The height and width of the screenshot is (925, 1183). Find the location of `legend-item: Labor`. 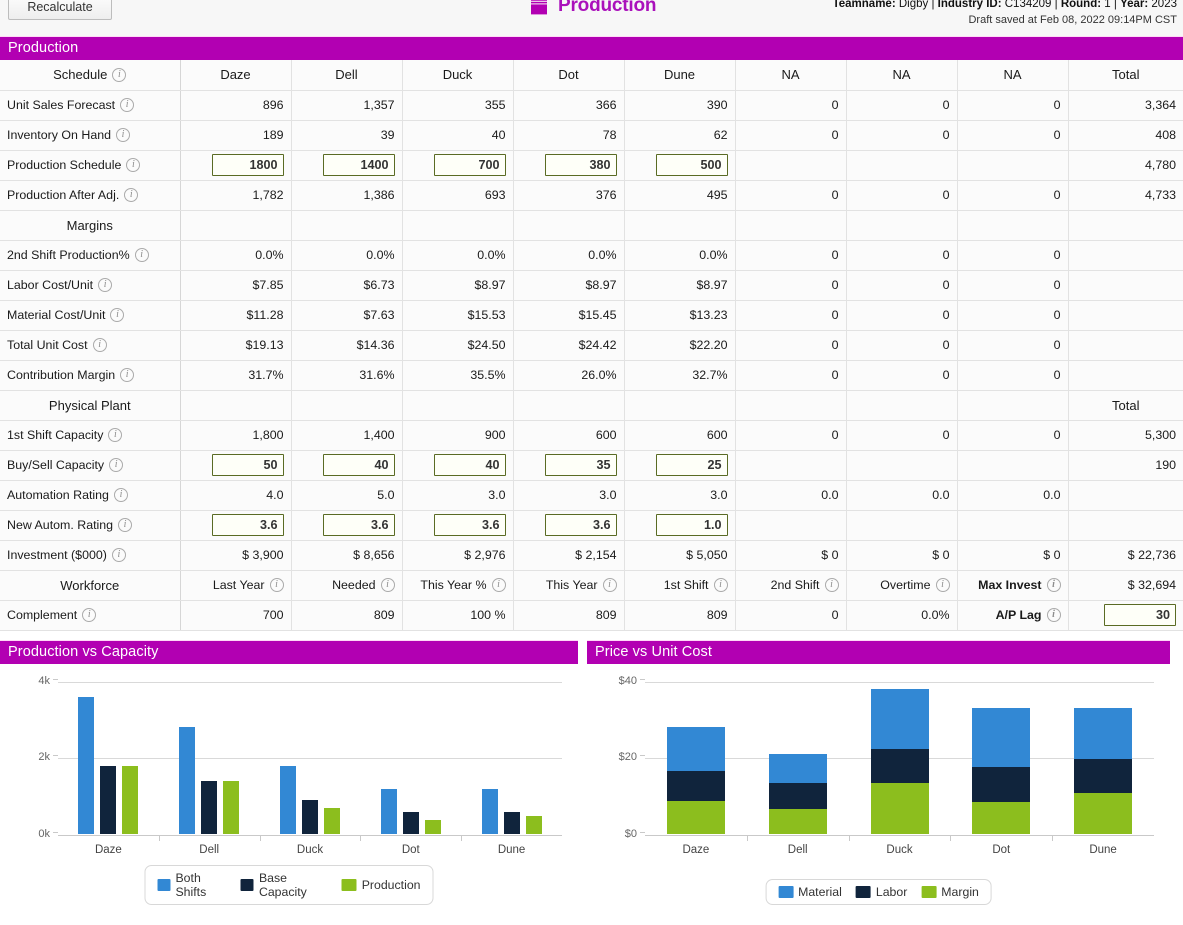

legend-item: Labor is located at coordinates (881, 892).